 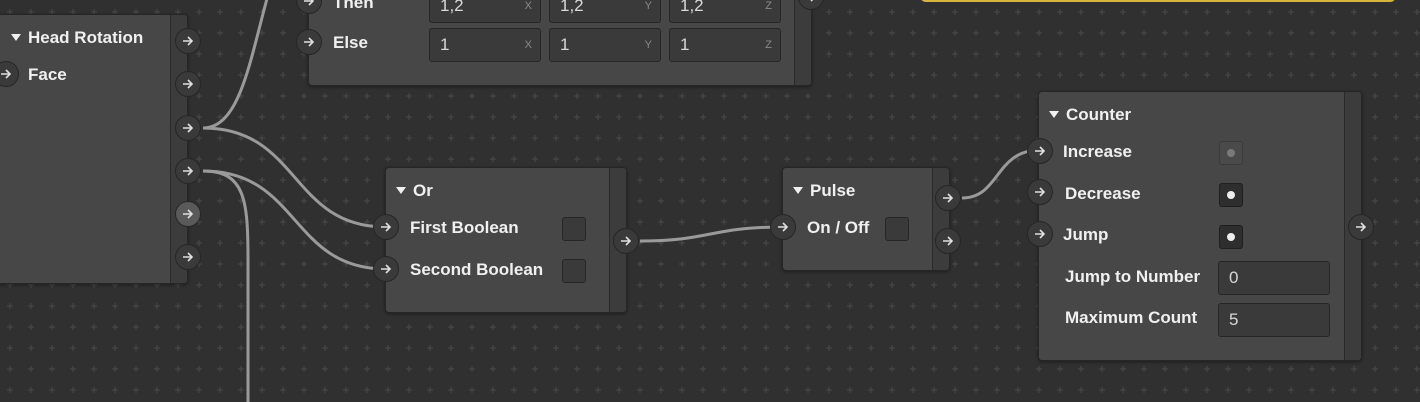 I want to click on else-input-label: Else, so click(x=350, y=42).